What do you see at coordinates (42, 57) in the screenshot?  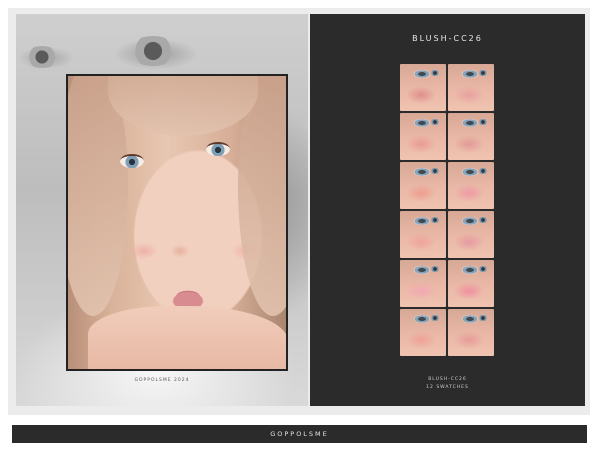 I see `background-eye-left` at bounding box center [42, 57].